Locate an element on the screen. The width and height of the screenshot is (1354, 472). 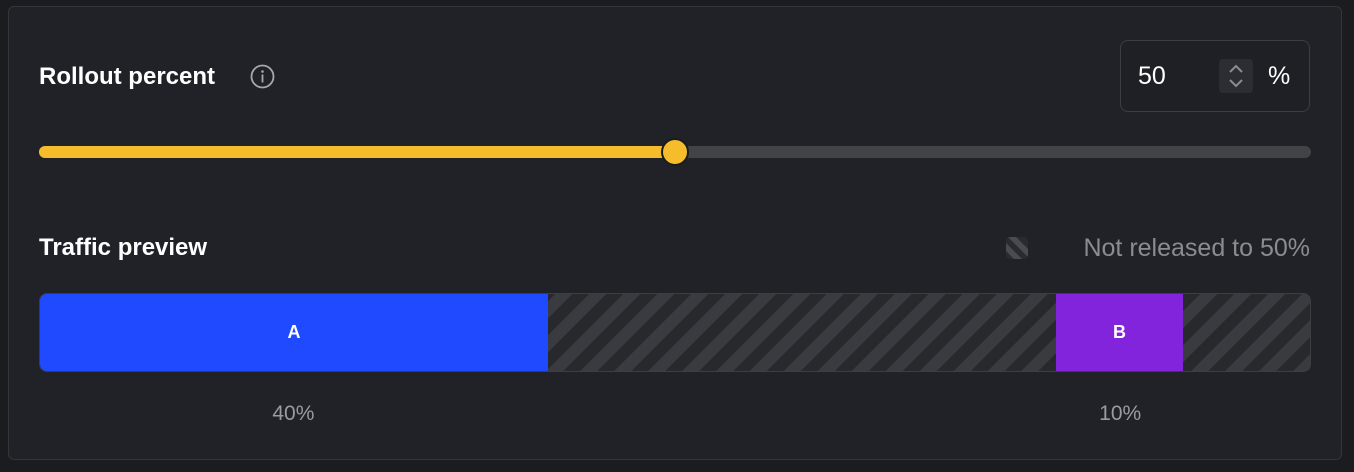
rollout-slider is located at coordinates (675, 152).